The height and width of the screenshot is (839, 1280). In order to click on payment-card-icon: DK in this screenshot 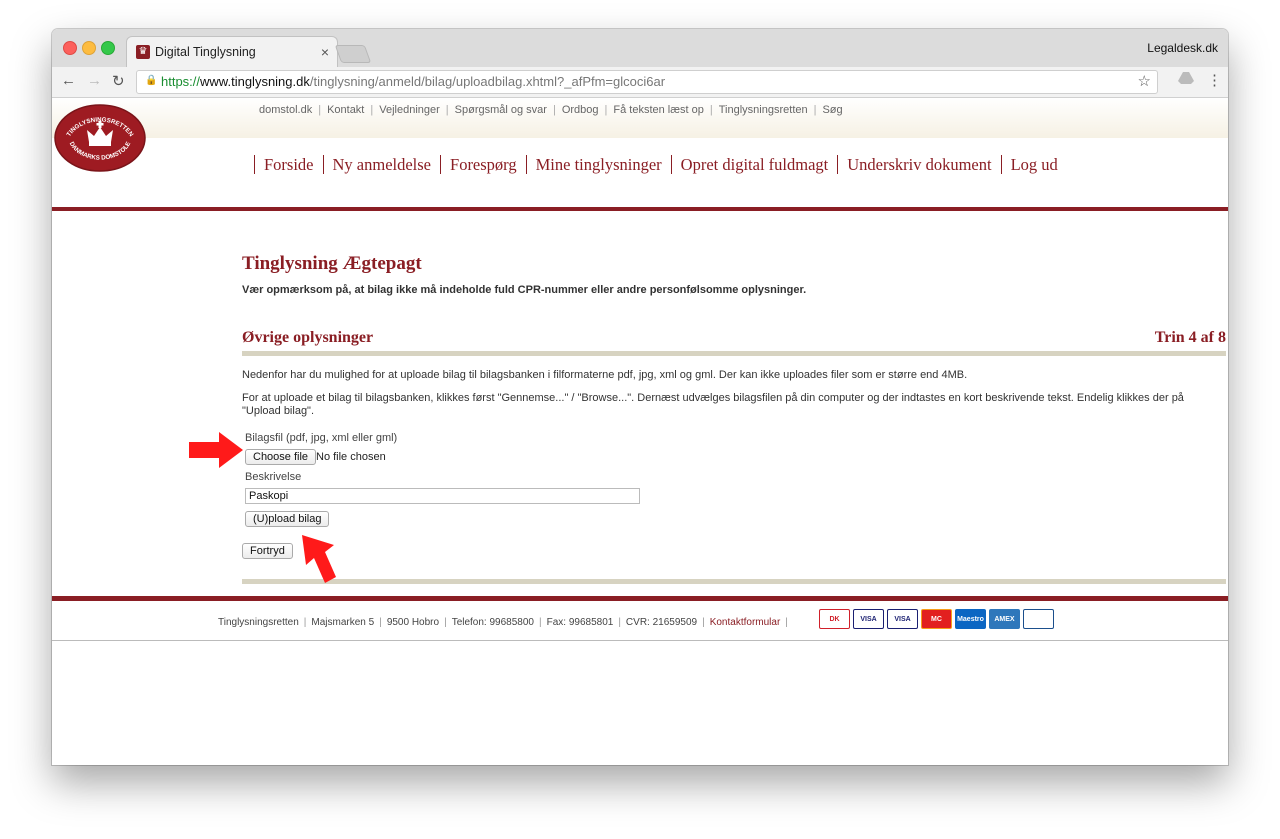, I will do `click(834, 619)`.